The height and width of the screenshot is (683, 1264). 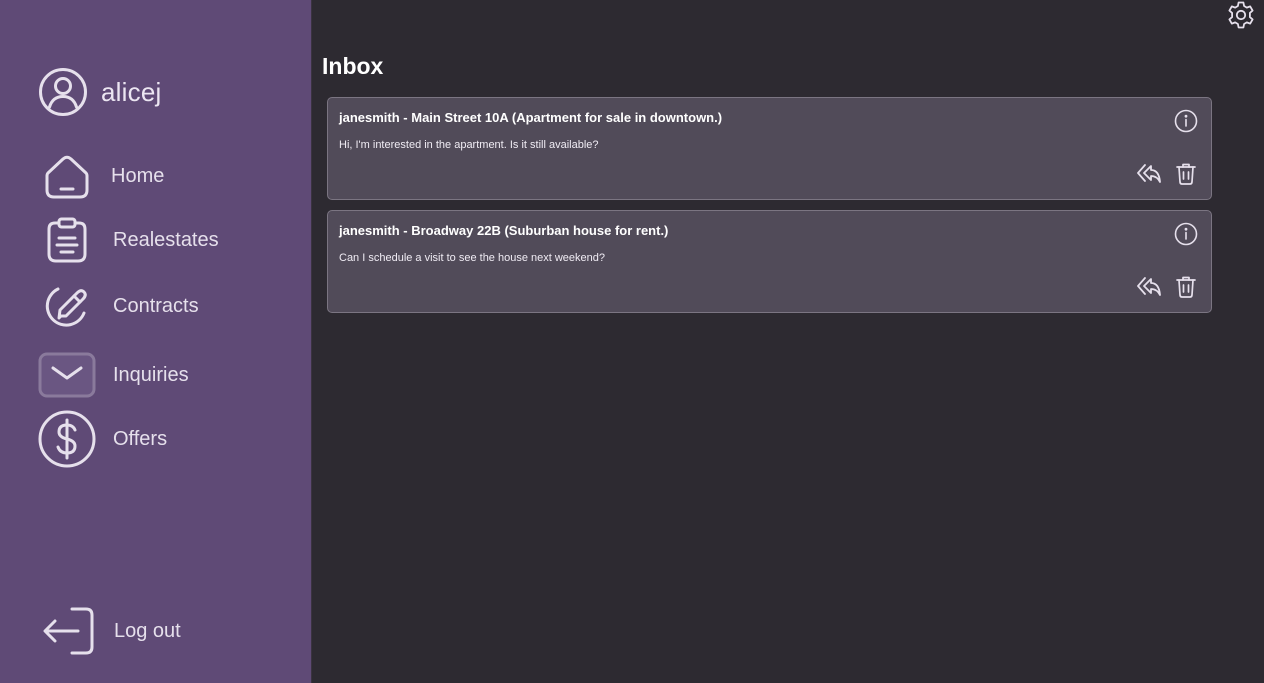 What do you see at coordinates (151, 374) in the screenshot?
I see `sidebar-item-label: Inquiries` at bounding box center [151, 374].